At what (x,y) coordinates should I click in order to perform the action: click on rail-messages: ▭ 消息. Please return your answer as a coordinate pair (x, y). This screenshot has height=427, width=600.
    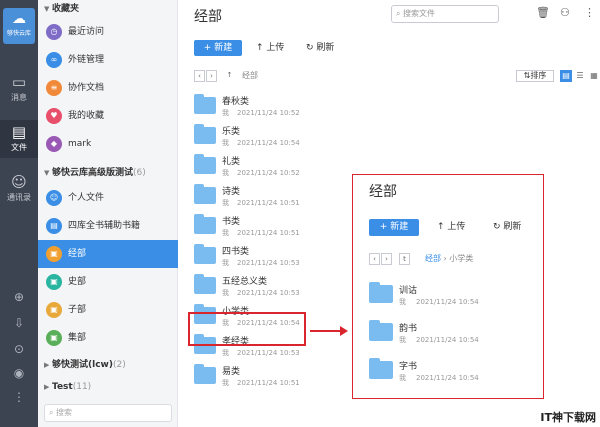
    Looking at the image, I should click on (19, 89).